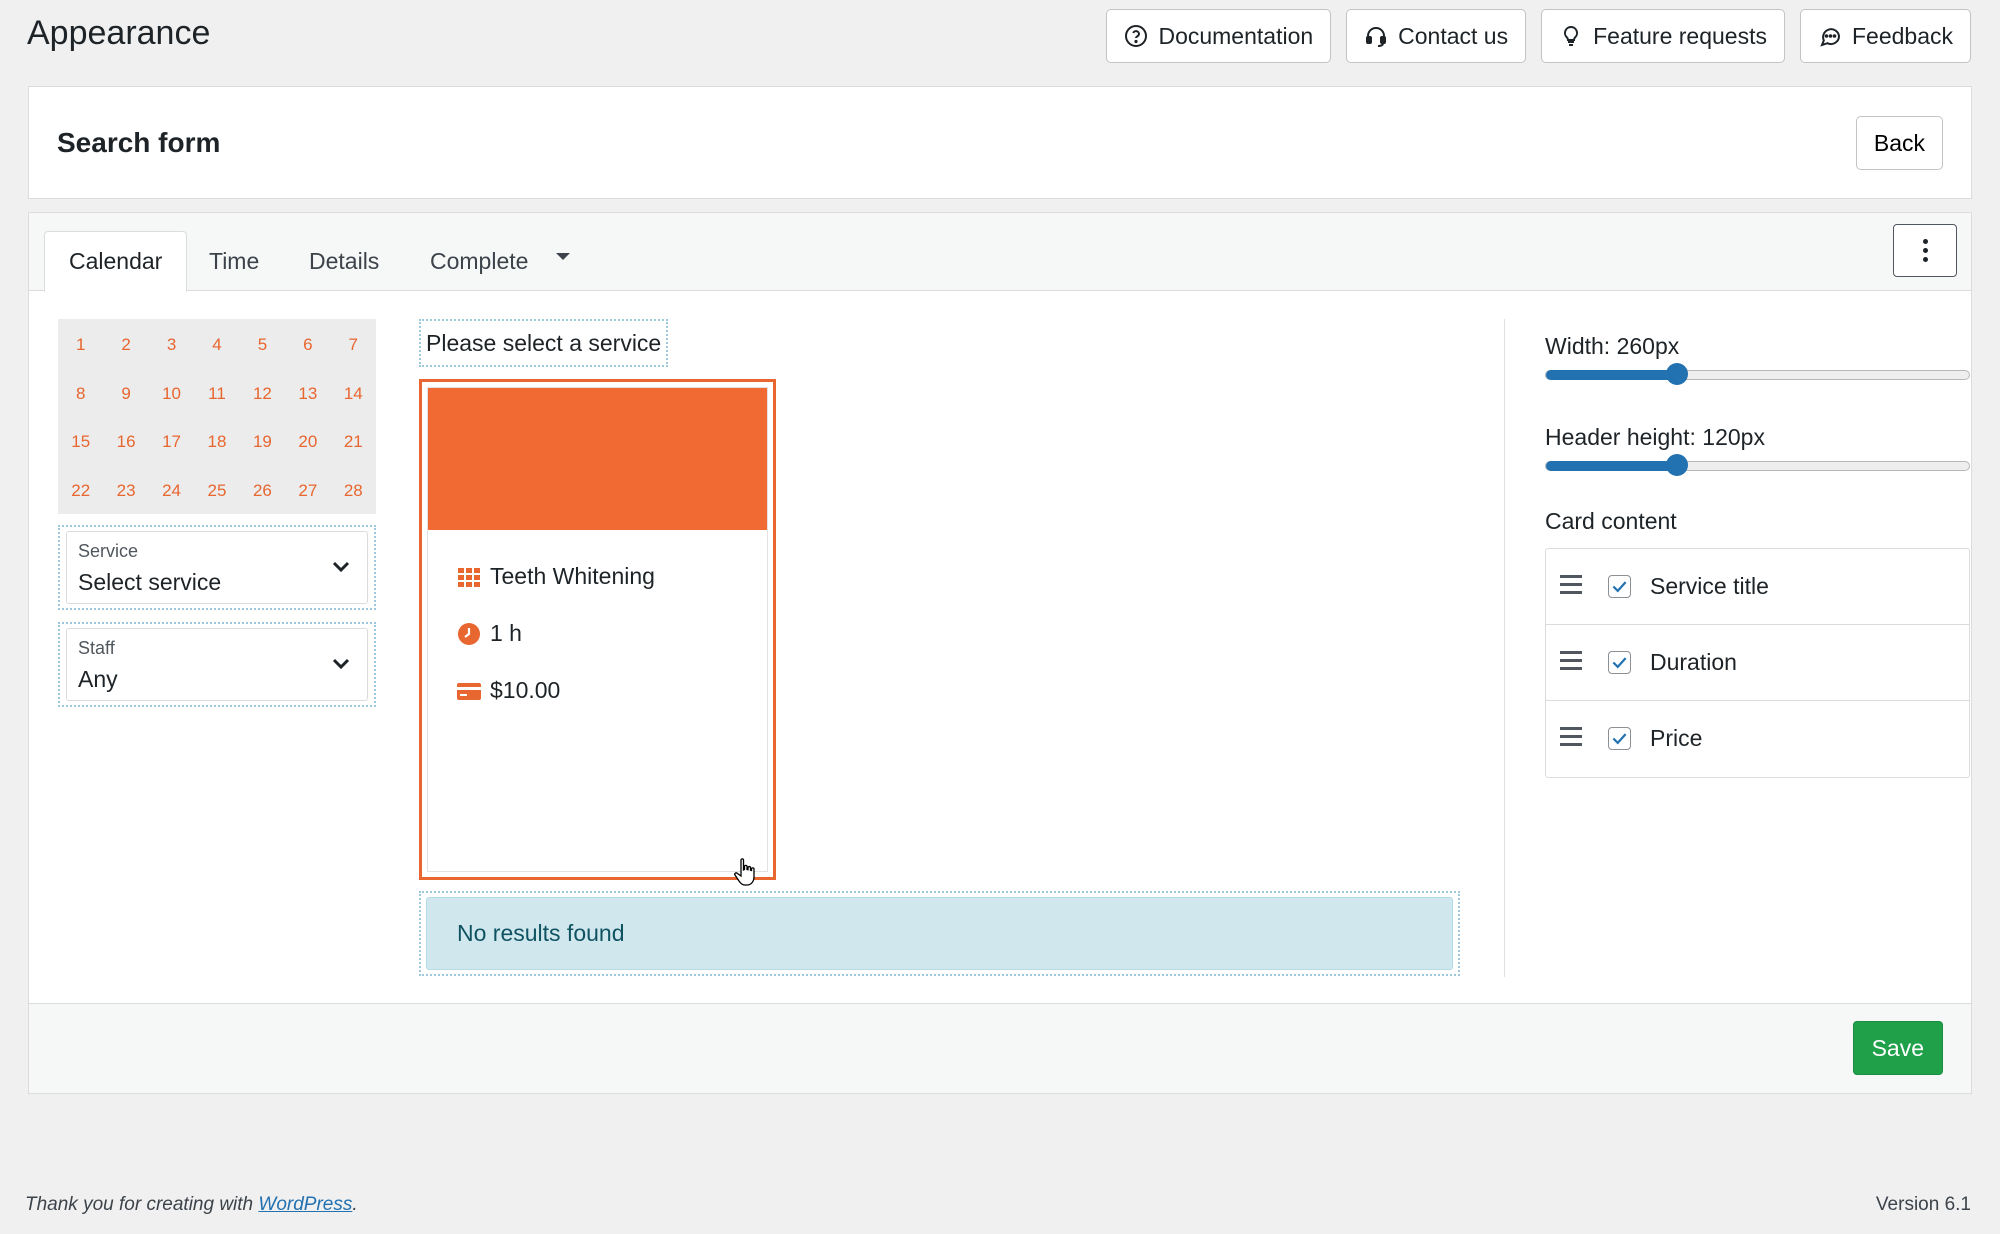 Image resolution: width=2000 pixels, height=1234 pixels. I want to click on card-content-list: Service title Duration Price, so click(1757, 663).